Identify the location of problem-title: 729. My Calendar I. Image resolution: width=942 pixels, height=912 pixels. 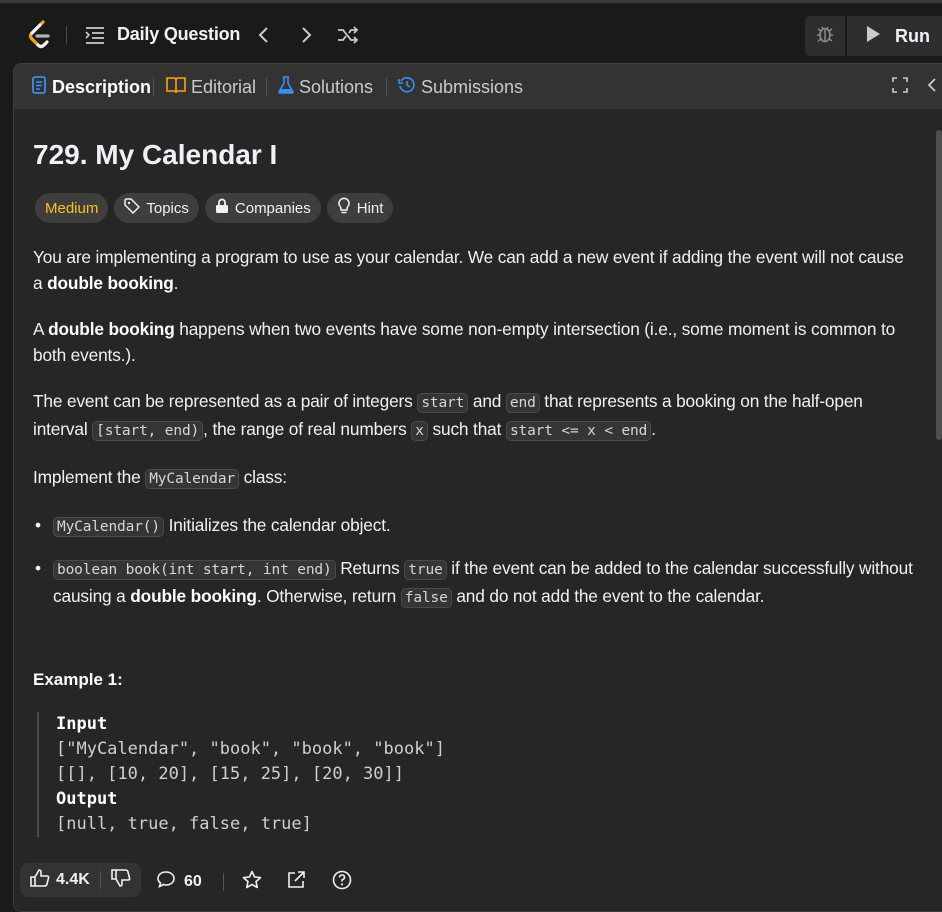
(155, 154).